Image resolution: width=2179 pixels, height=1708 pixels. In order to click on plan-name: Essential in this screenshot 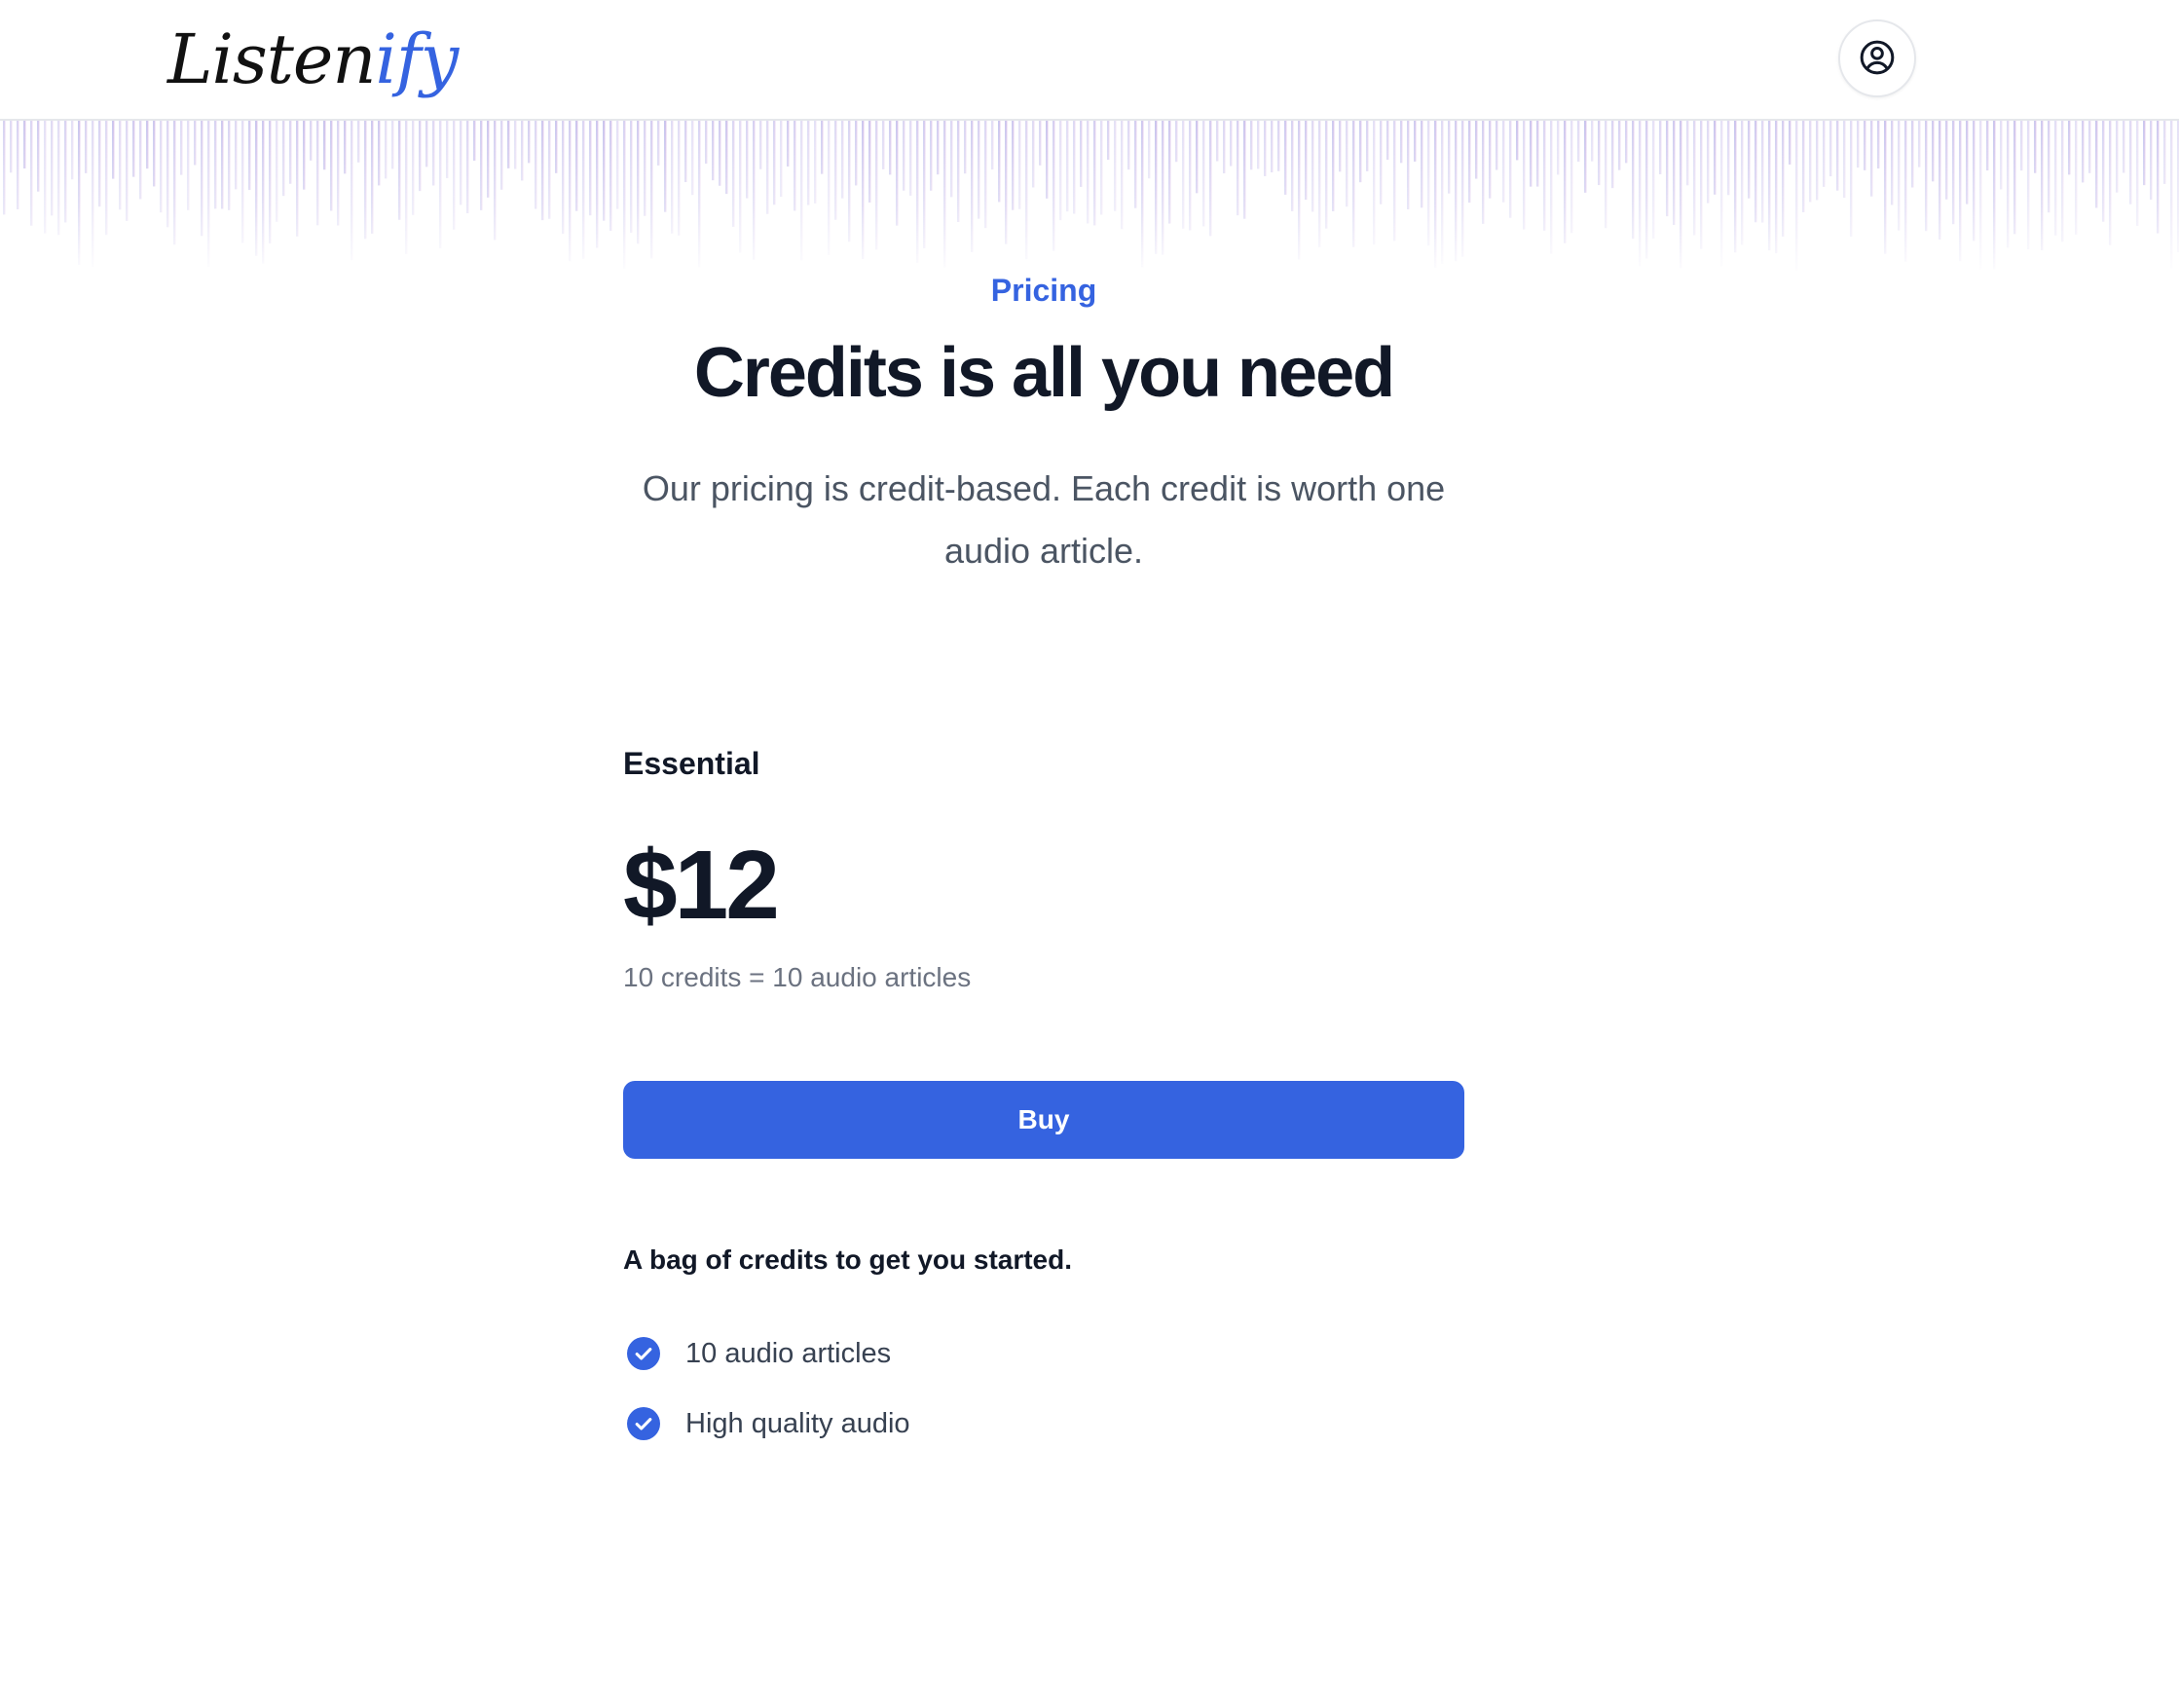, I will do `click(691, 763)`.